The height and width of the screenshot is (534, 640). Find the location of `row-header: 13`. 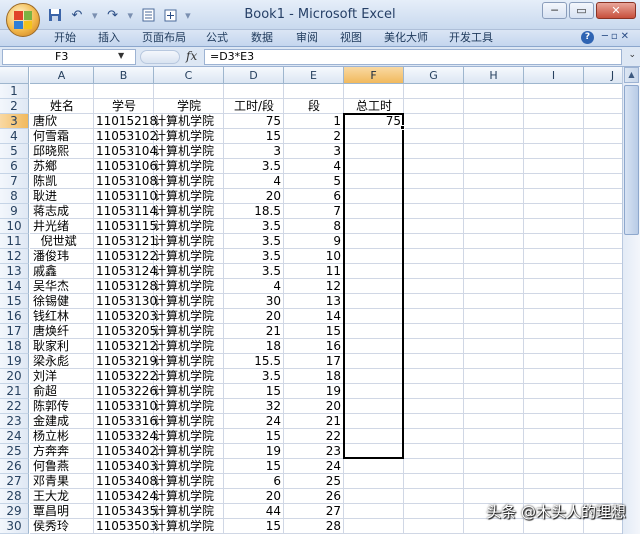

row-header: 13 is located at coordinates (14, 271).